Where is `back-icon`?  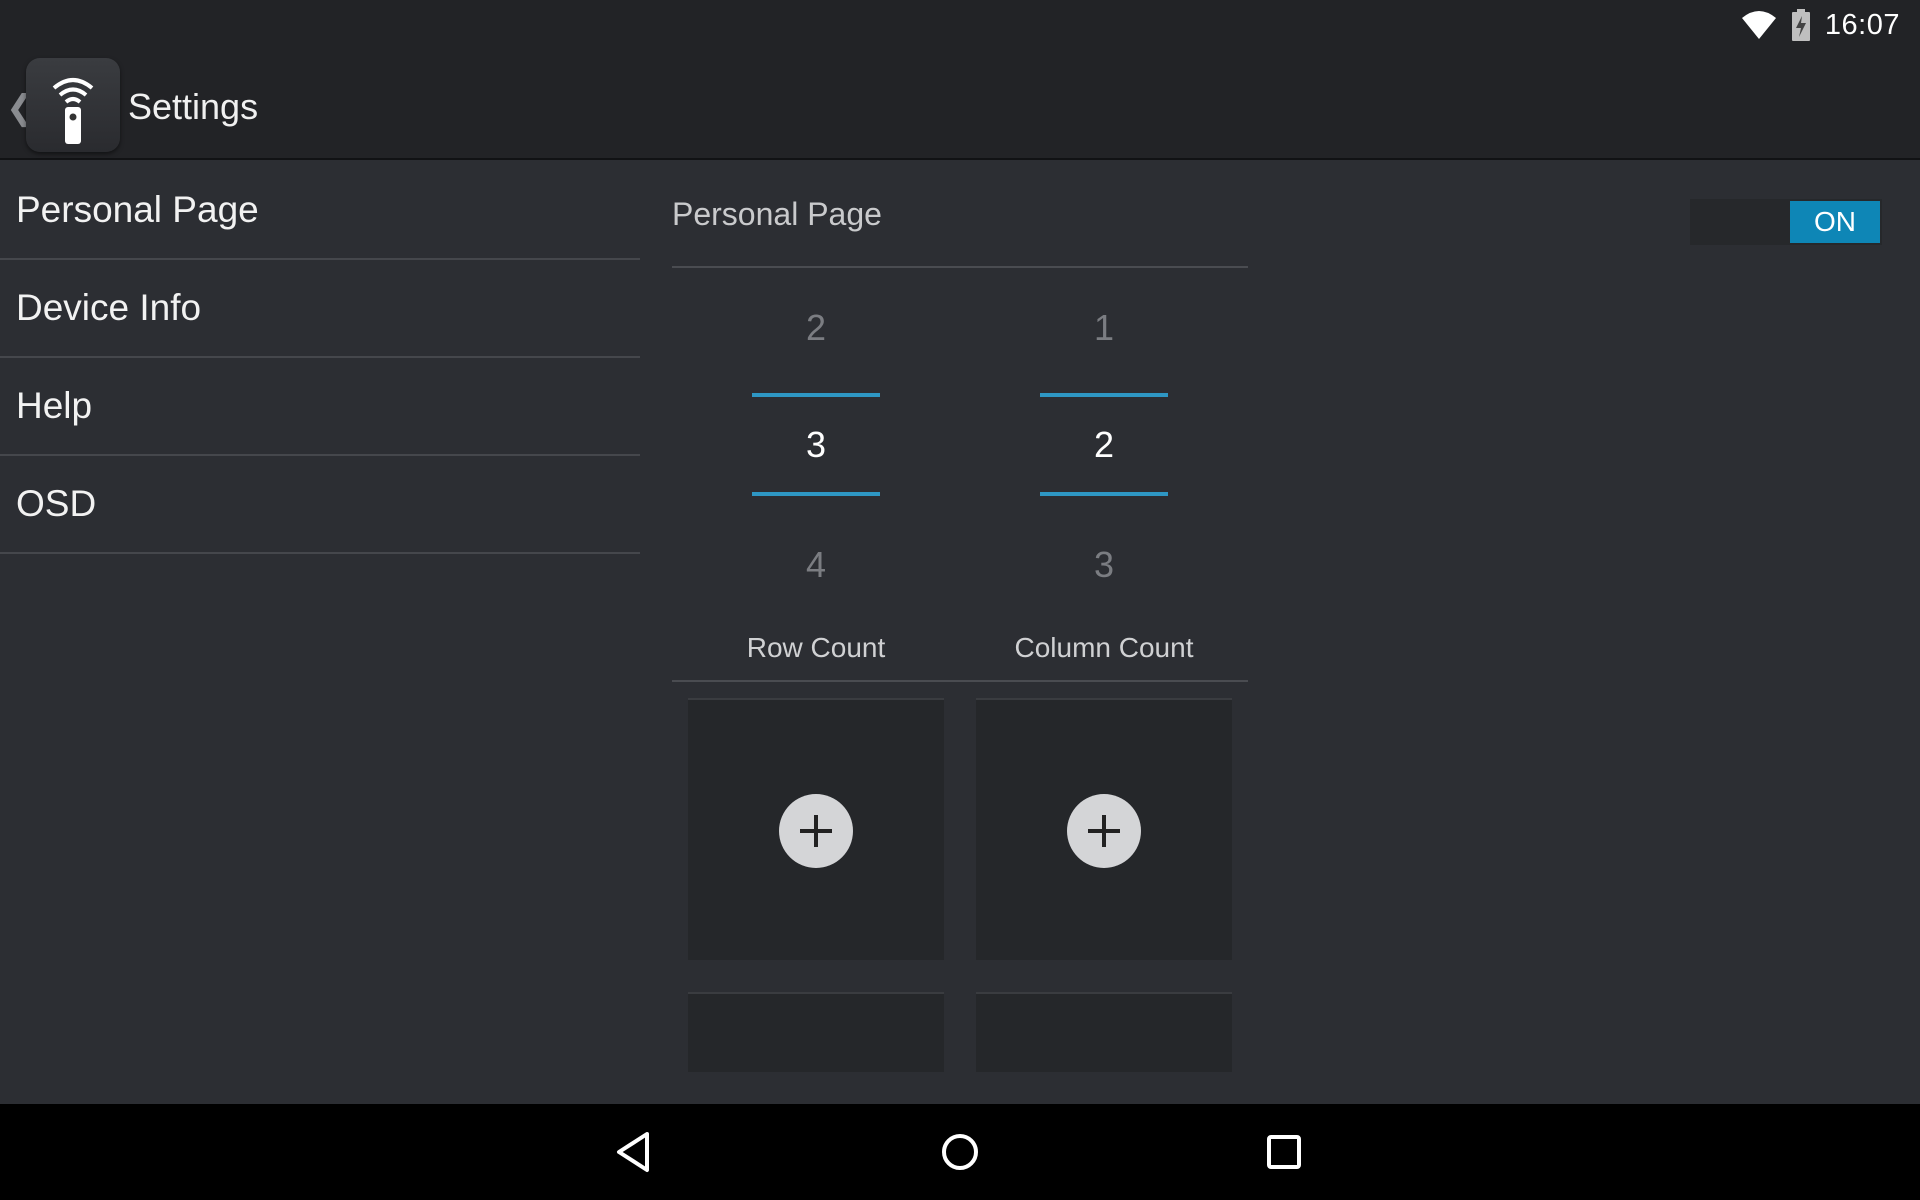 back-icon is located at coordinates (635, 1152).